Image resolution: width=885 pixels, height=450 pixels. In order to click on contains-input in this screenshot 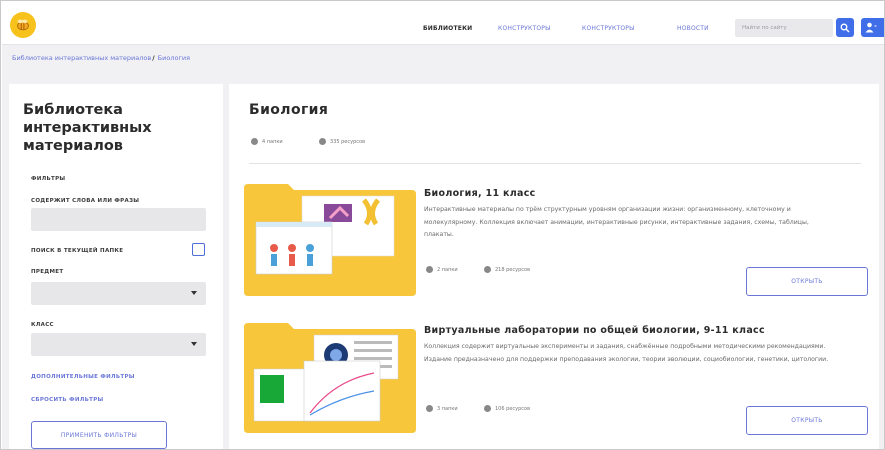, I will do `click(118, 219)`.